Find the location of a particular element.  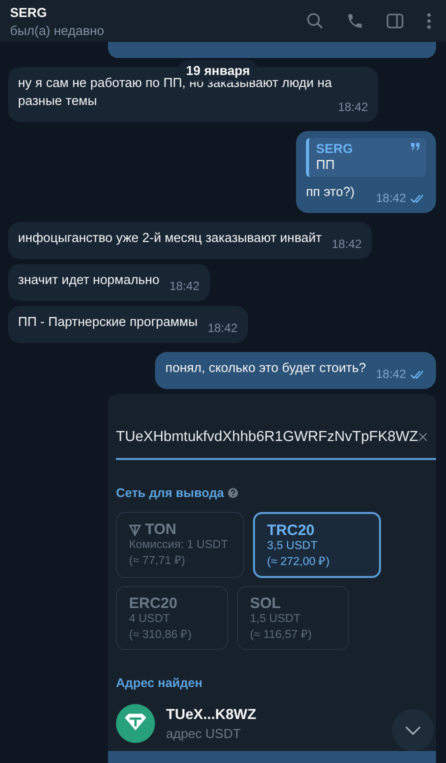

reply-author: SERG is located at coordinates (335, 148).